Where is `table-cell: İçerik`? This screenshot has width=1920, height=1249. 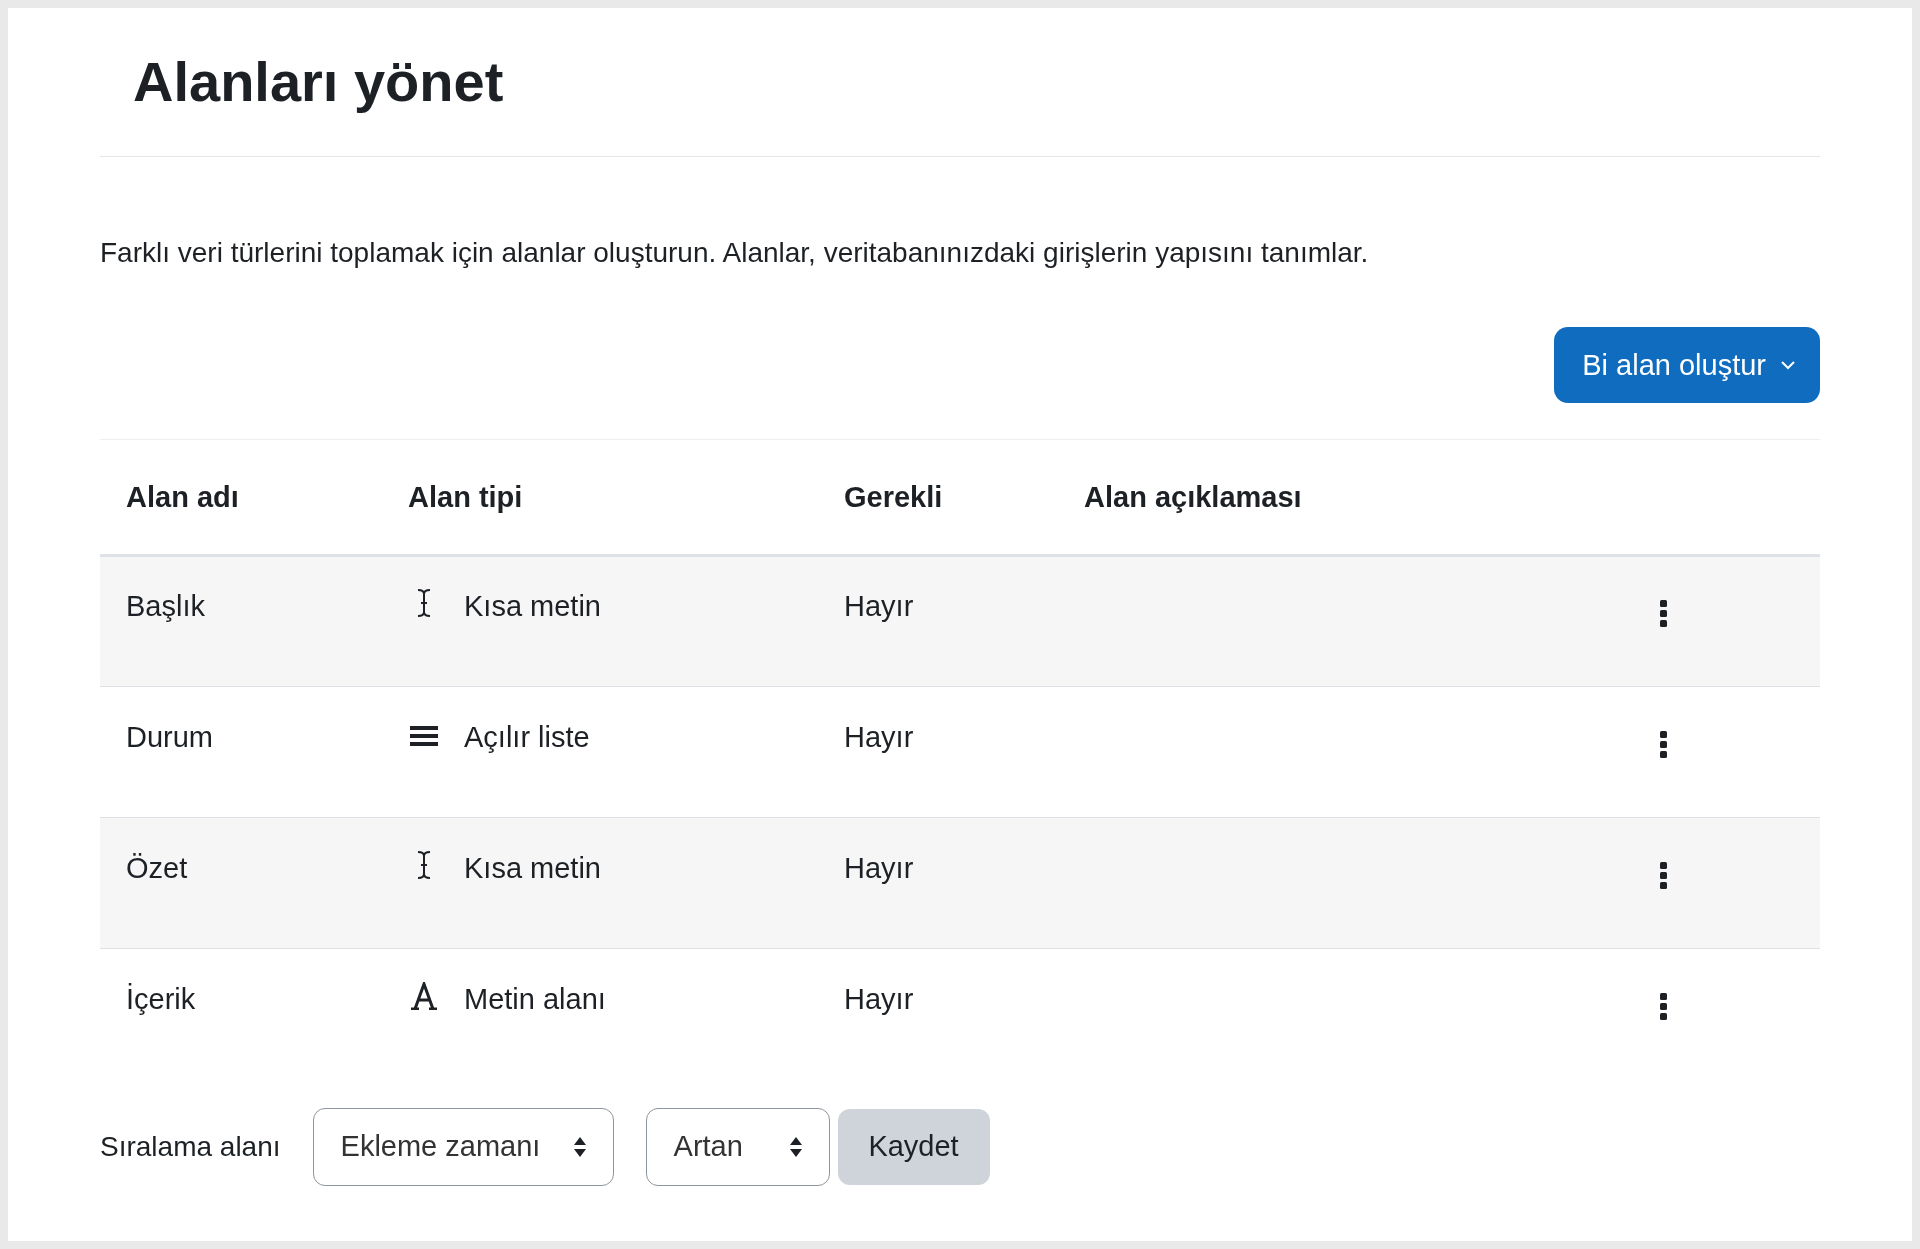
table-cell: İçerik is located at coordinates (235, 1014).